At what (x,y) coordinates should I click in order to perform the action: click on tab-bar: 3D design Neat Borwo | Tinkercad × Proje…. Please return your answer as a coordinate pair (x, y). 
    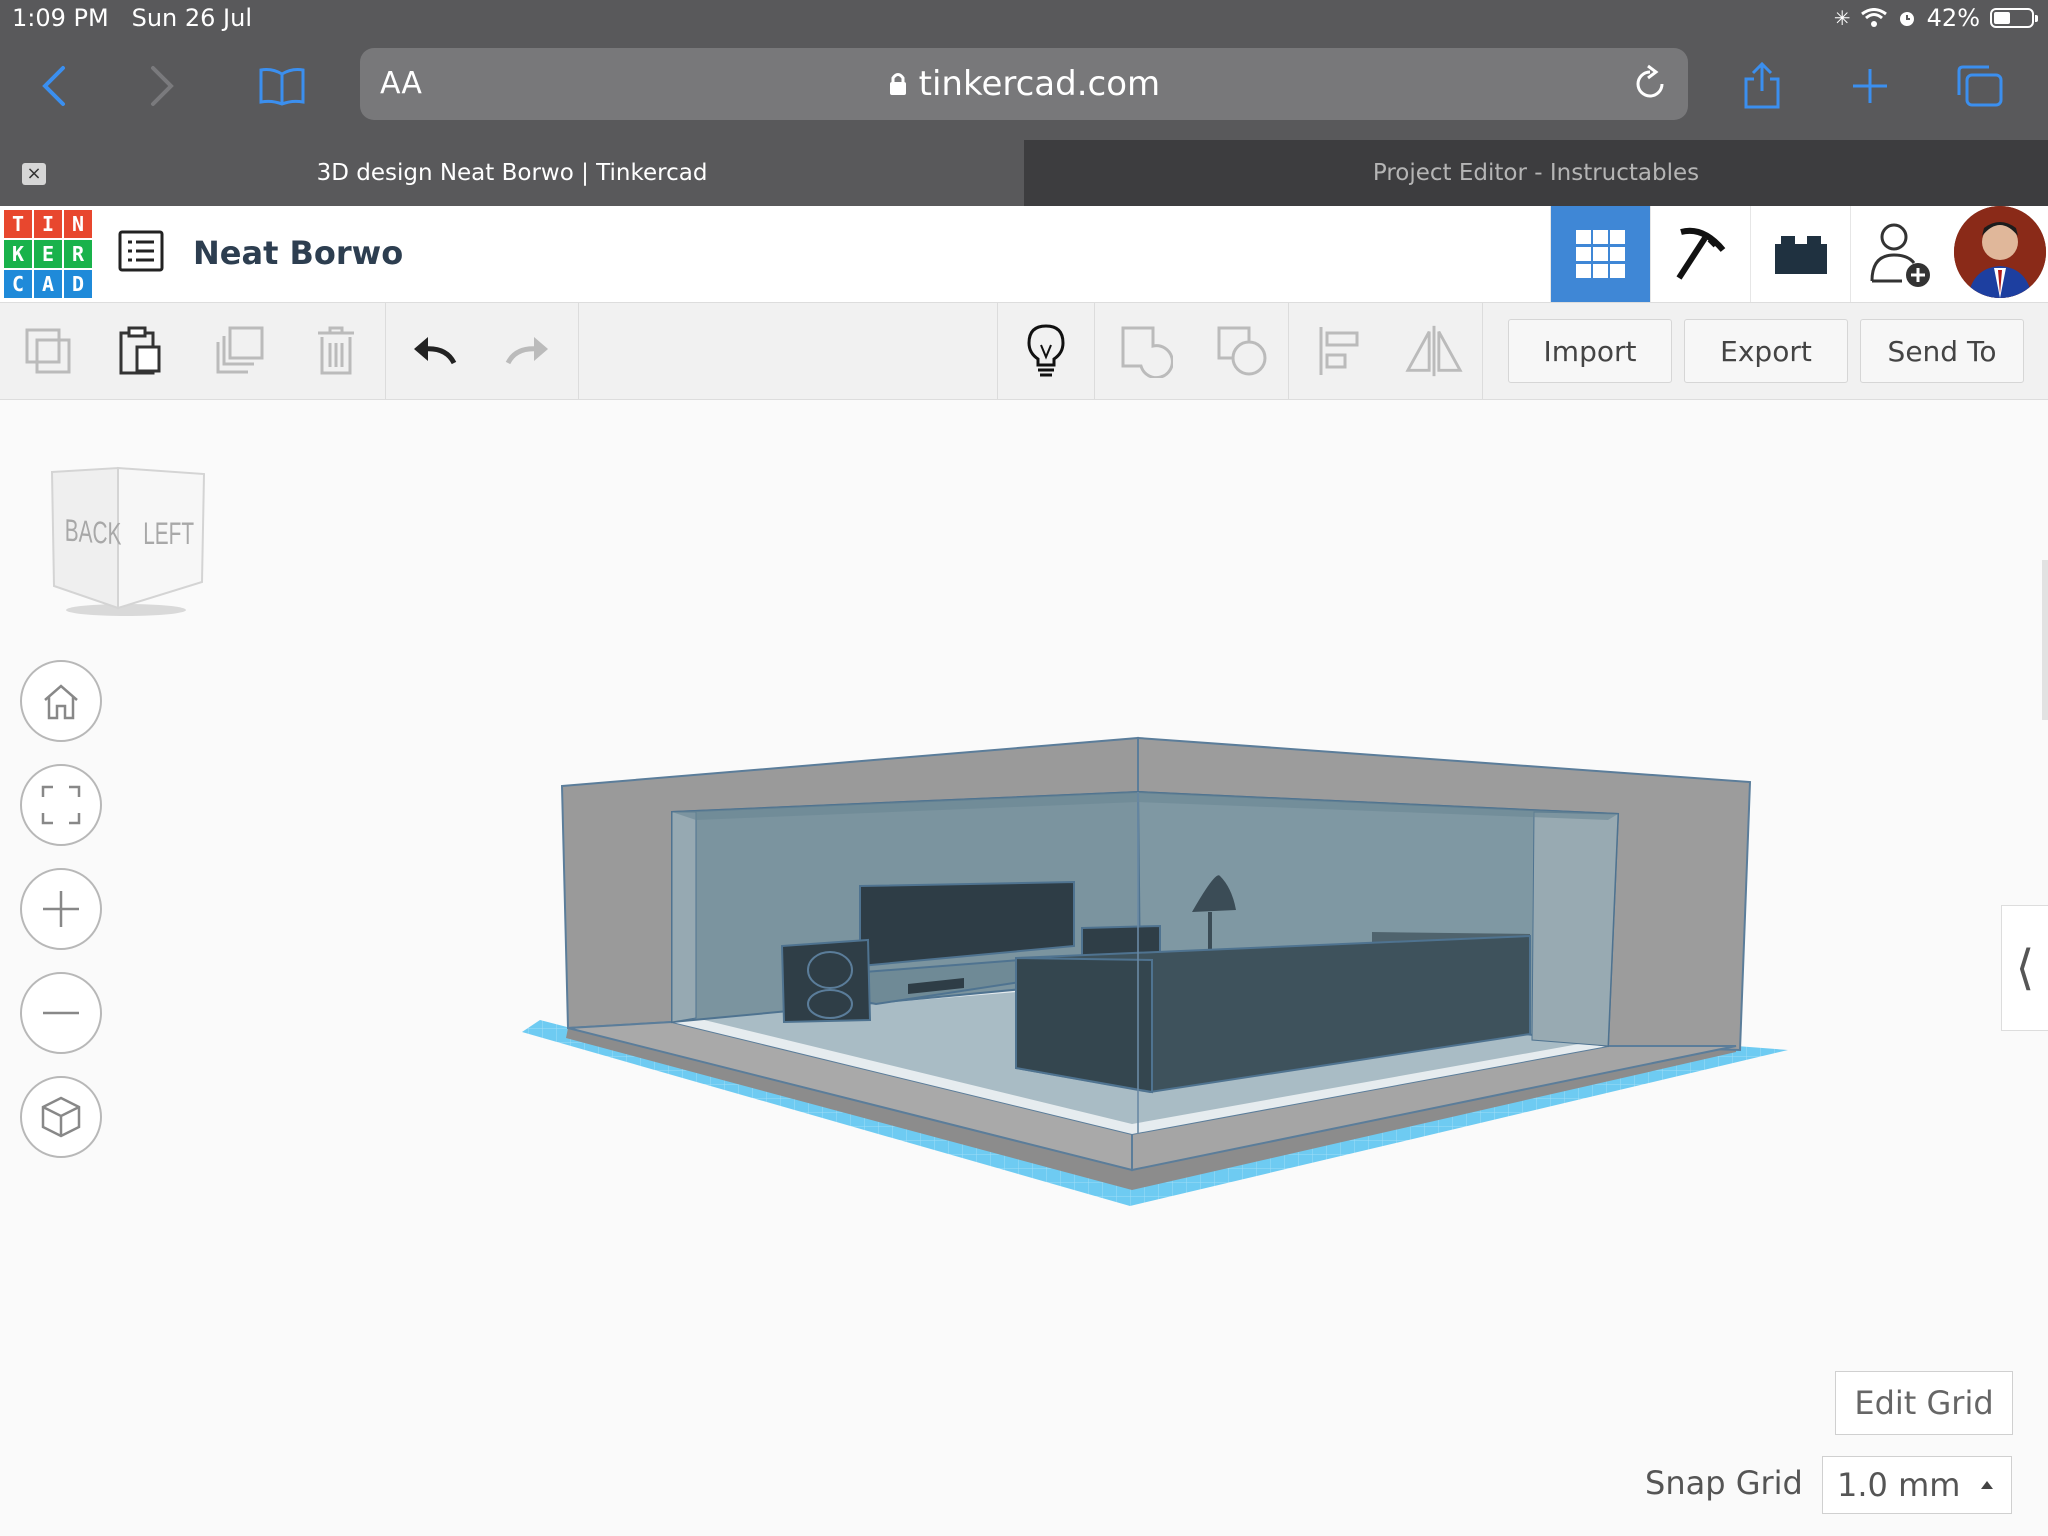
    Looking at the image, I should click on (1024, 173).